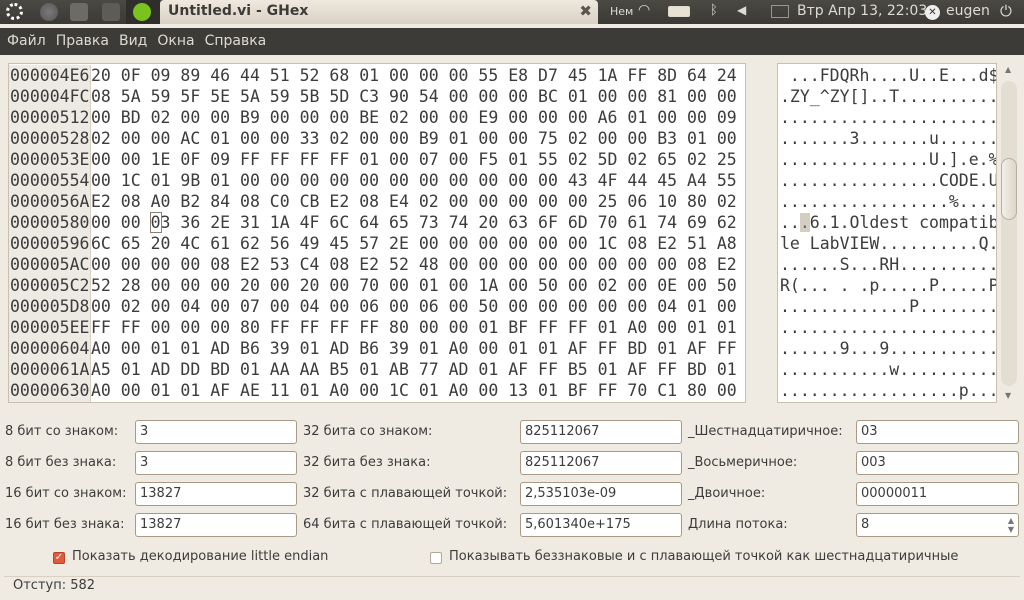 The height and width of the screenshot is (600, 1024). Describe the element at coordinates (234, 38) in the screenshot. I see `menu-help: Справка` at that location.